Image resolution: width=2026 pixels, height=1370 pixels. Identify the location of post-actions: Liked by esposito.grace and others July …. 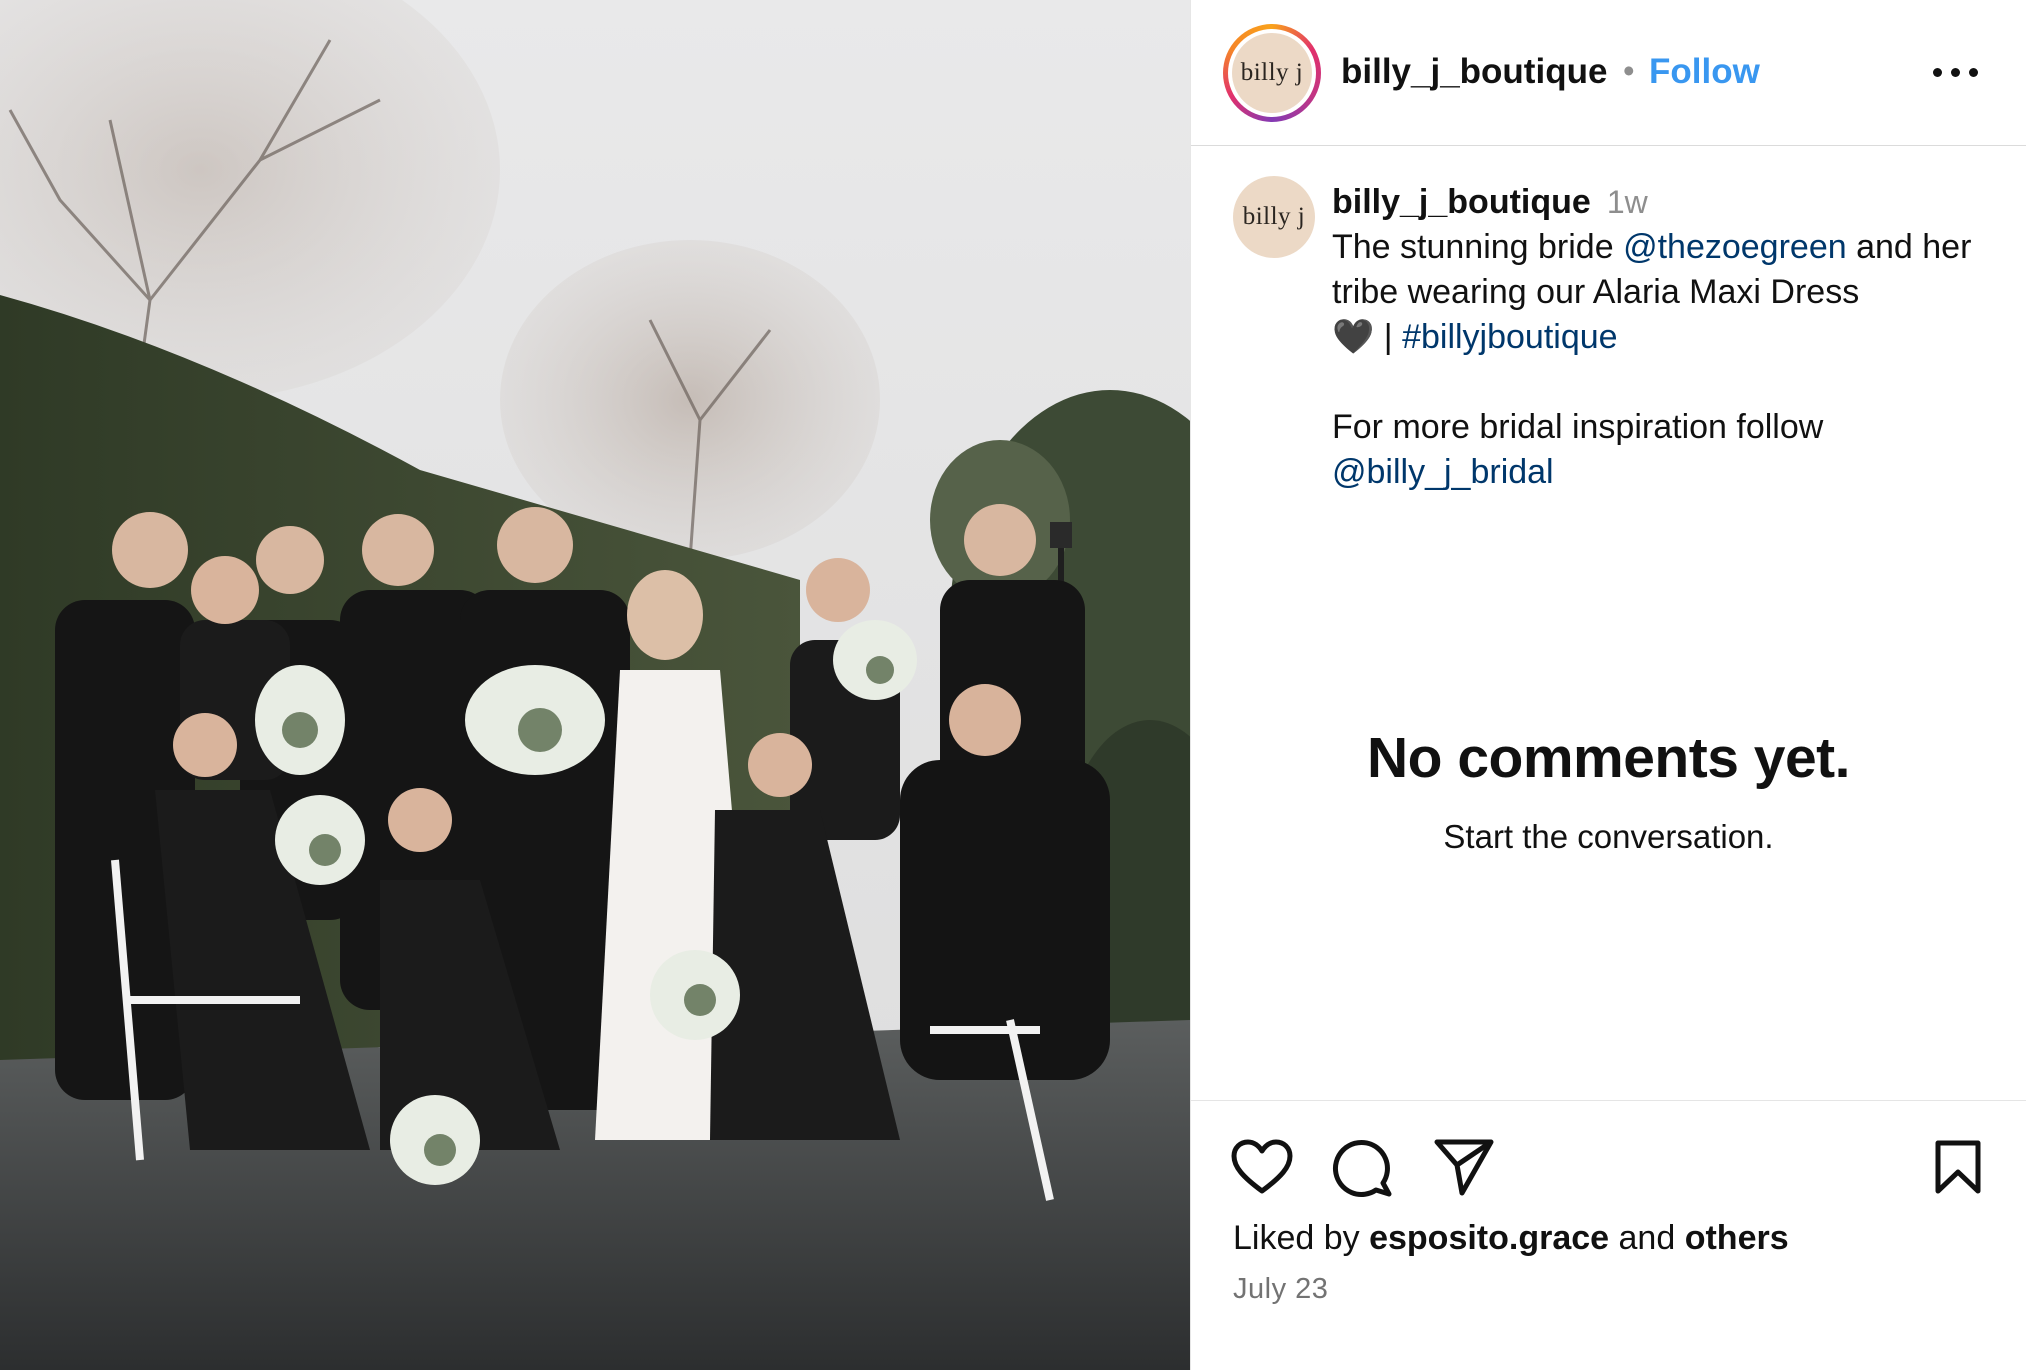
(1608, 1235).